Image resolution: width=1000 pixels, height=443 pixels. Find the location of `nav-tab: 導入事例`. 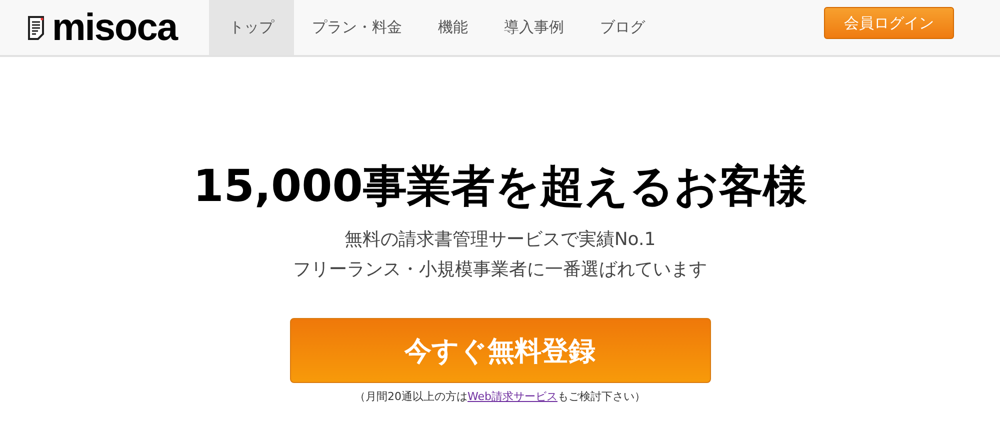

nav-tab: 導入事例 is located at coordinates (534, 27).